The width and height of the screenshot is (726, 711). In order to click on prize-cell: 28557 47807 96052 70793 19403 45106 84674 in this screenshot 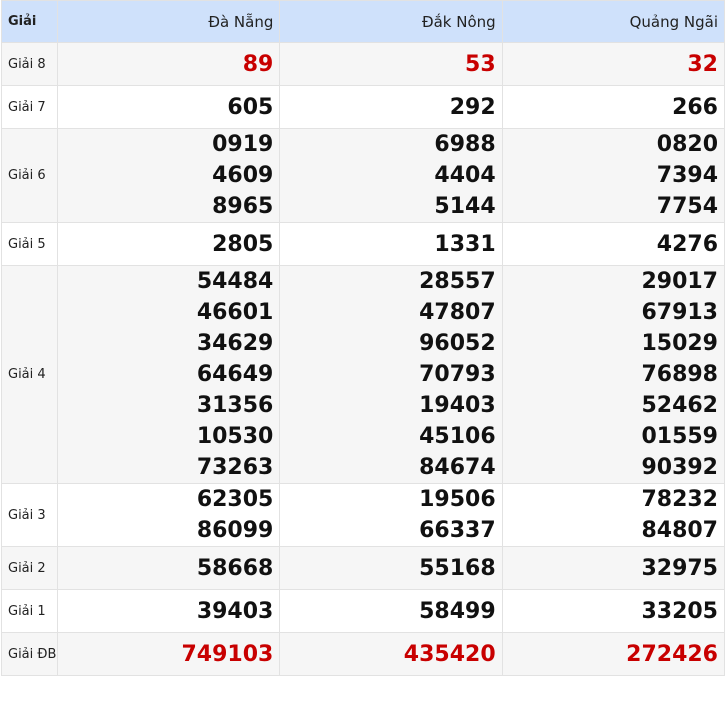, I will do `click(391, 374)`.